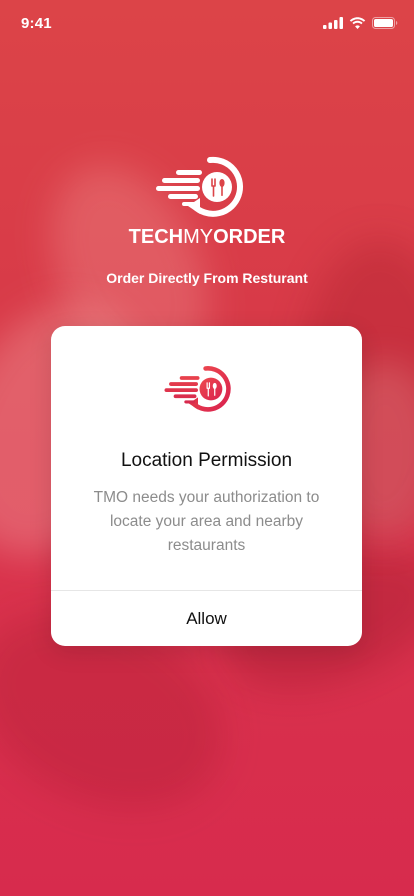  I want to click on battery-icon, so click(385, 23).